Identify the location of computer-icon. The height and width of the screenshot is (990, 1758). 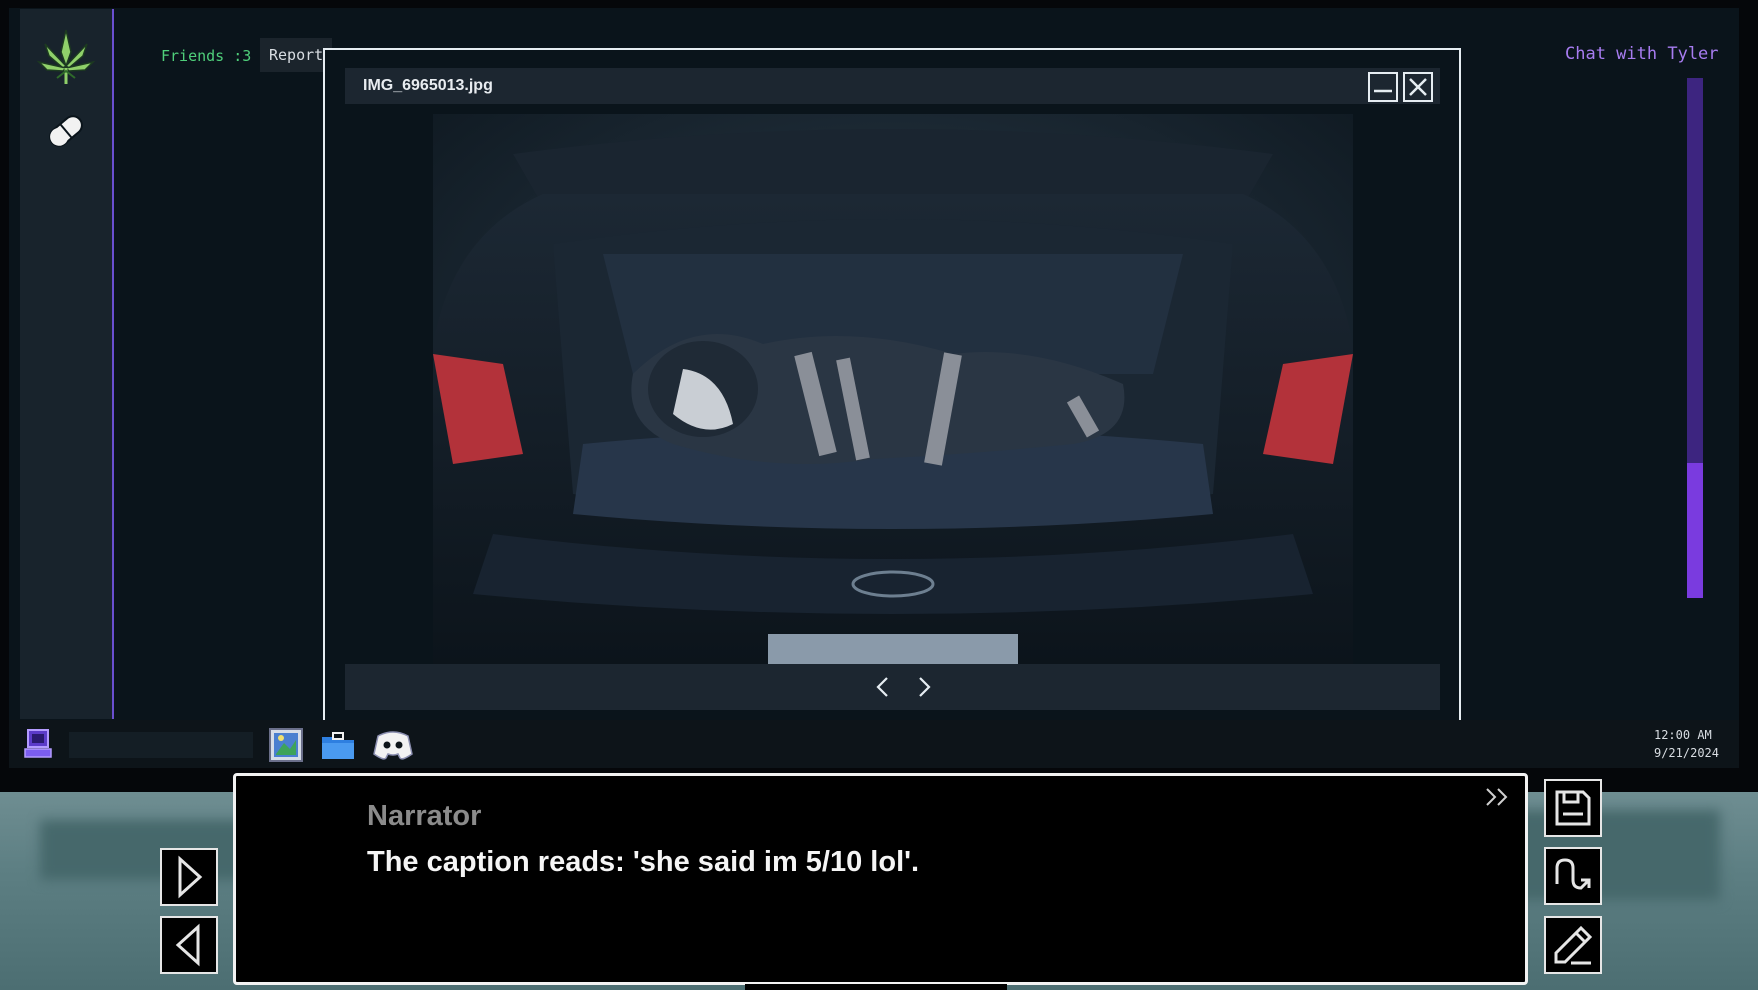
(38, 743).